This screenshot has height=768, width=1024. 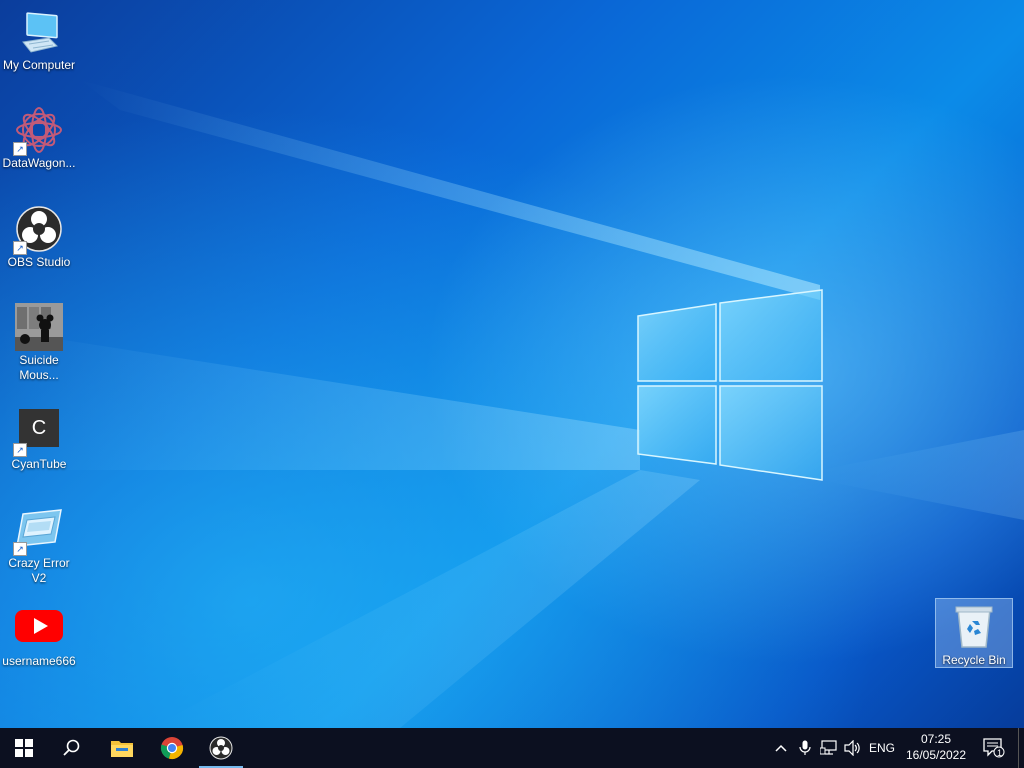 I want to click on search-button, so click(x=72, y=748).